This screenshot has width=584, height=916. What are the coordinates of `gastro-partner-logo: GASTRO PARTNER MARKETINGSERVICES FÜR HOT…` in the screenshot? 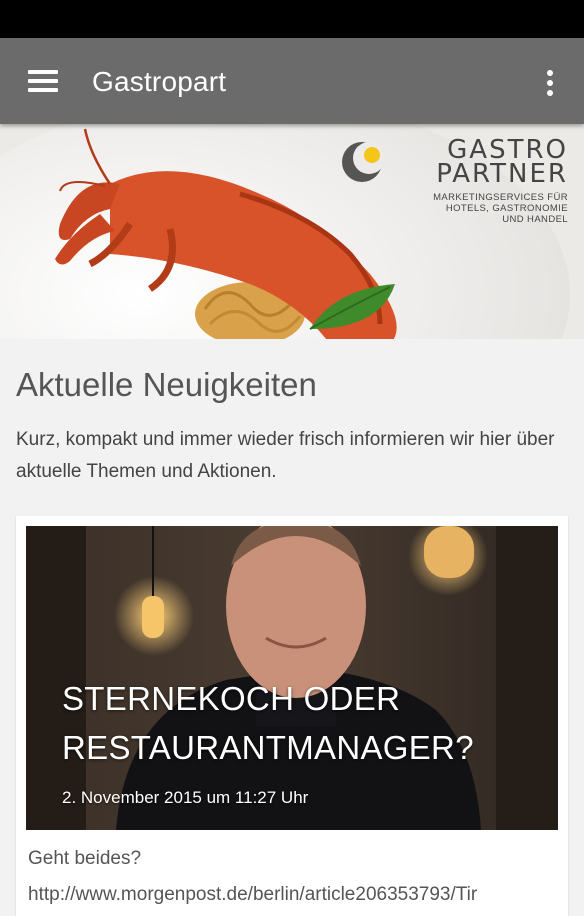 It's located at (484, 181).